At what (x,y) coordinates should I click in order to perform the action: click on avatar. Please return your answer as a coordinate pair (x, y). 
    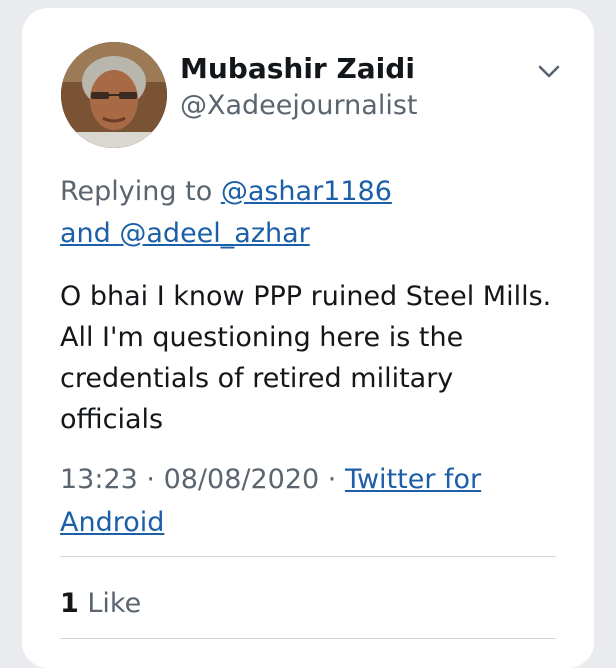
    Looking at the image, I should click on (114, 95).